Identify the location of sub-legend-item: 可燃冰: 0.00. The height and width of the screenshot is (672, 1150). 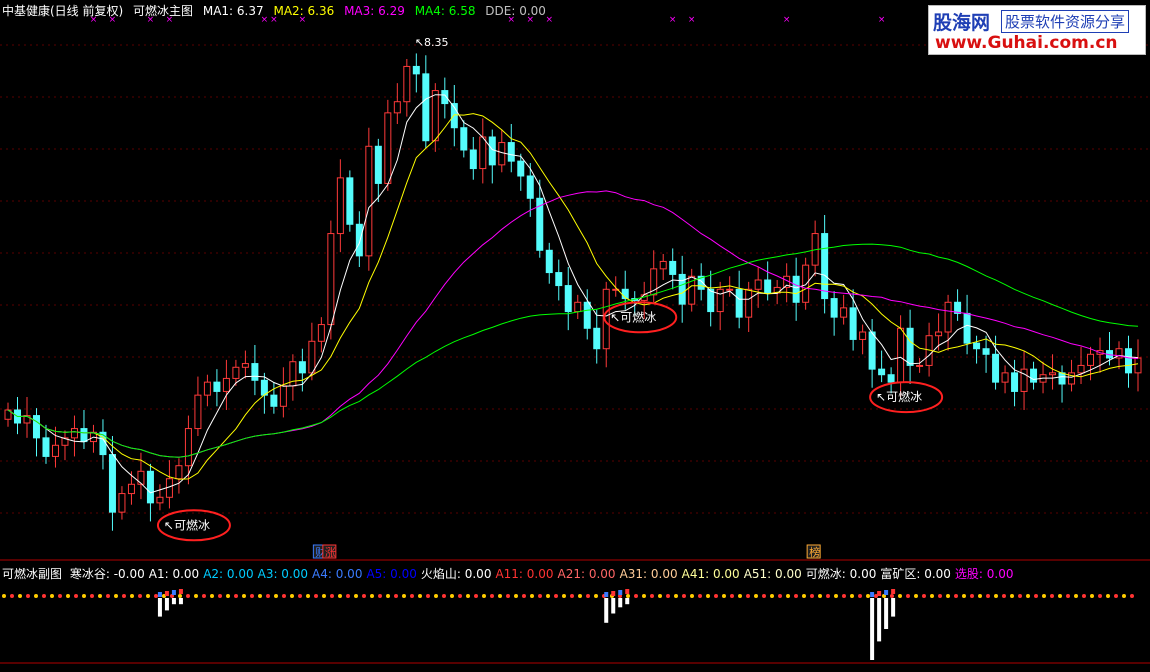
(841, 574).